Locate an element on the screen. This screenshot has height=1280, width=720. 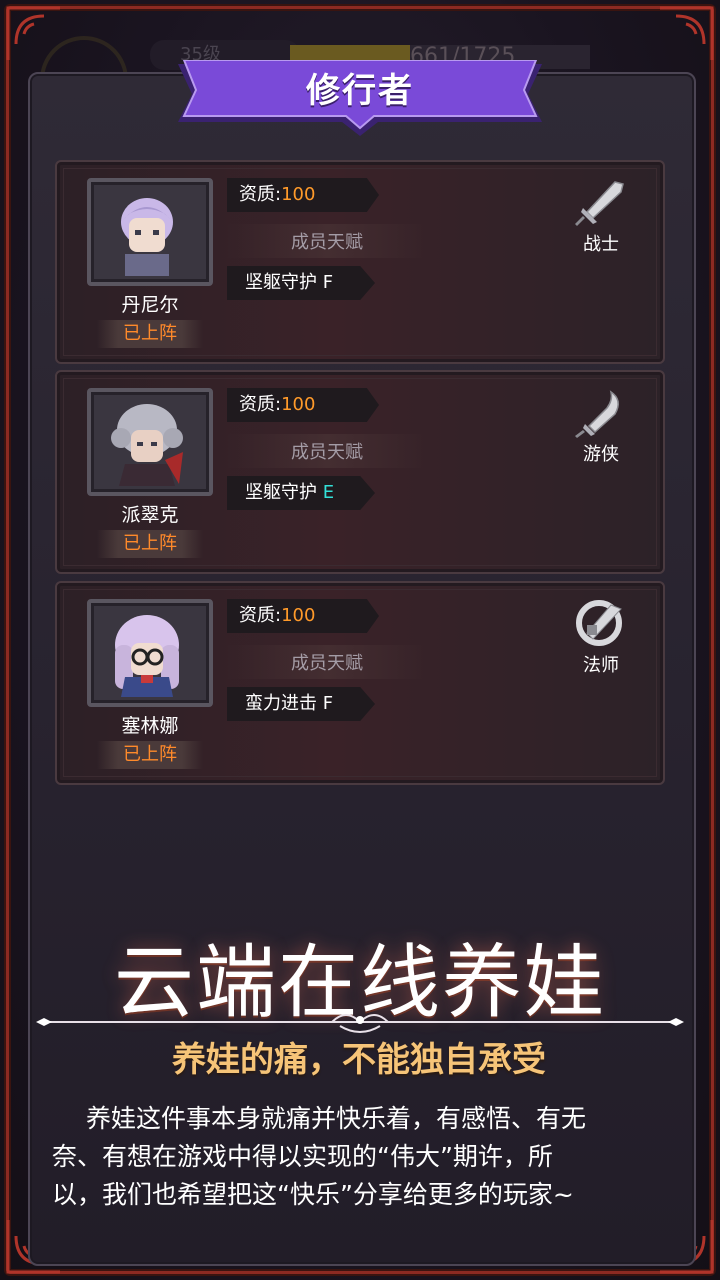
talent-grade: E is located at coordinates (328, 492).